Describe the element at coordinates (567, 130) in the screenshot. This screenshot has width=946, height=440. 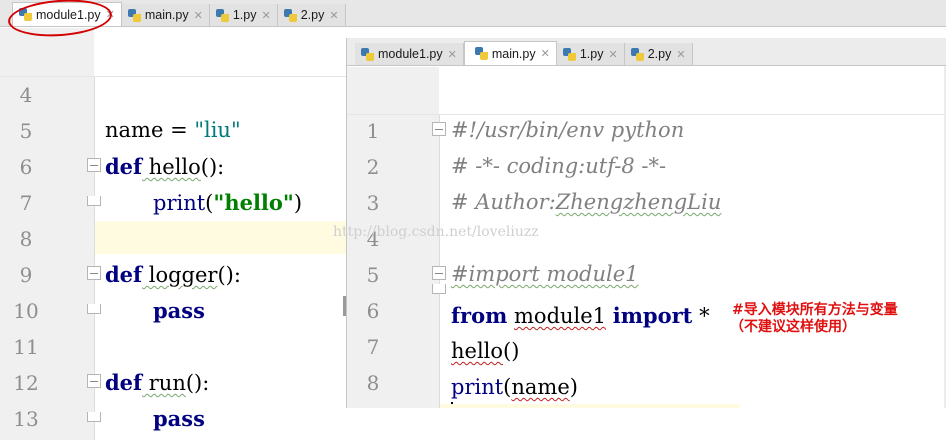
I see `code-line-1: #!/usr/bin/env python` at that location.